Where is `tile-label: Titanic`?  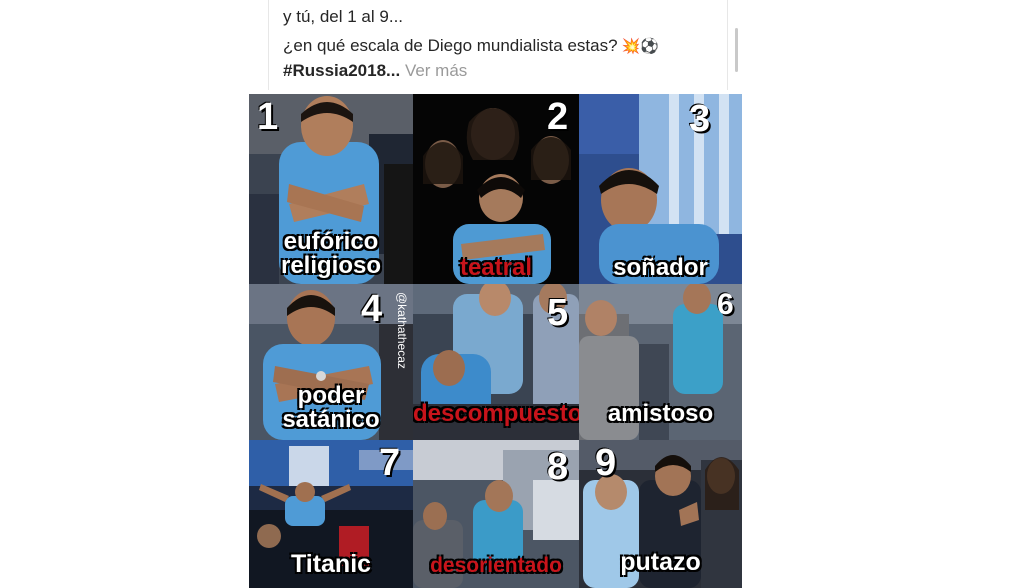
tile-label: Titanic is located at coordinates (331, 564).